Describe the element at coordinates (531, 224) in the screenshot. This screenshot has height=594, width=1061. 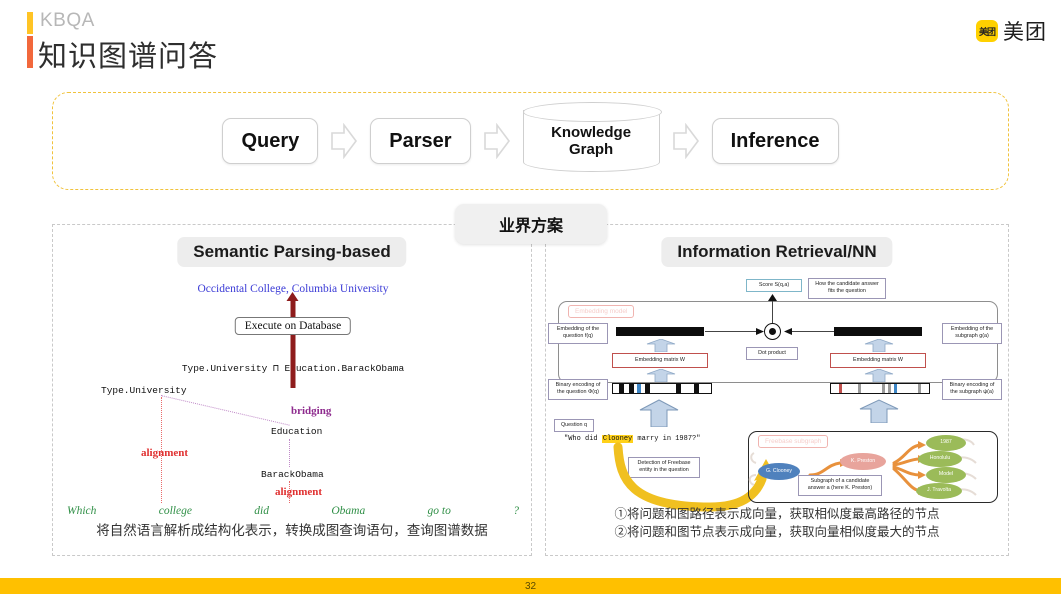
I see `section-badge-industry-solutions: 业界方案` at that location.